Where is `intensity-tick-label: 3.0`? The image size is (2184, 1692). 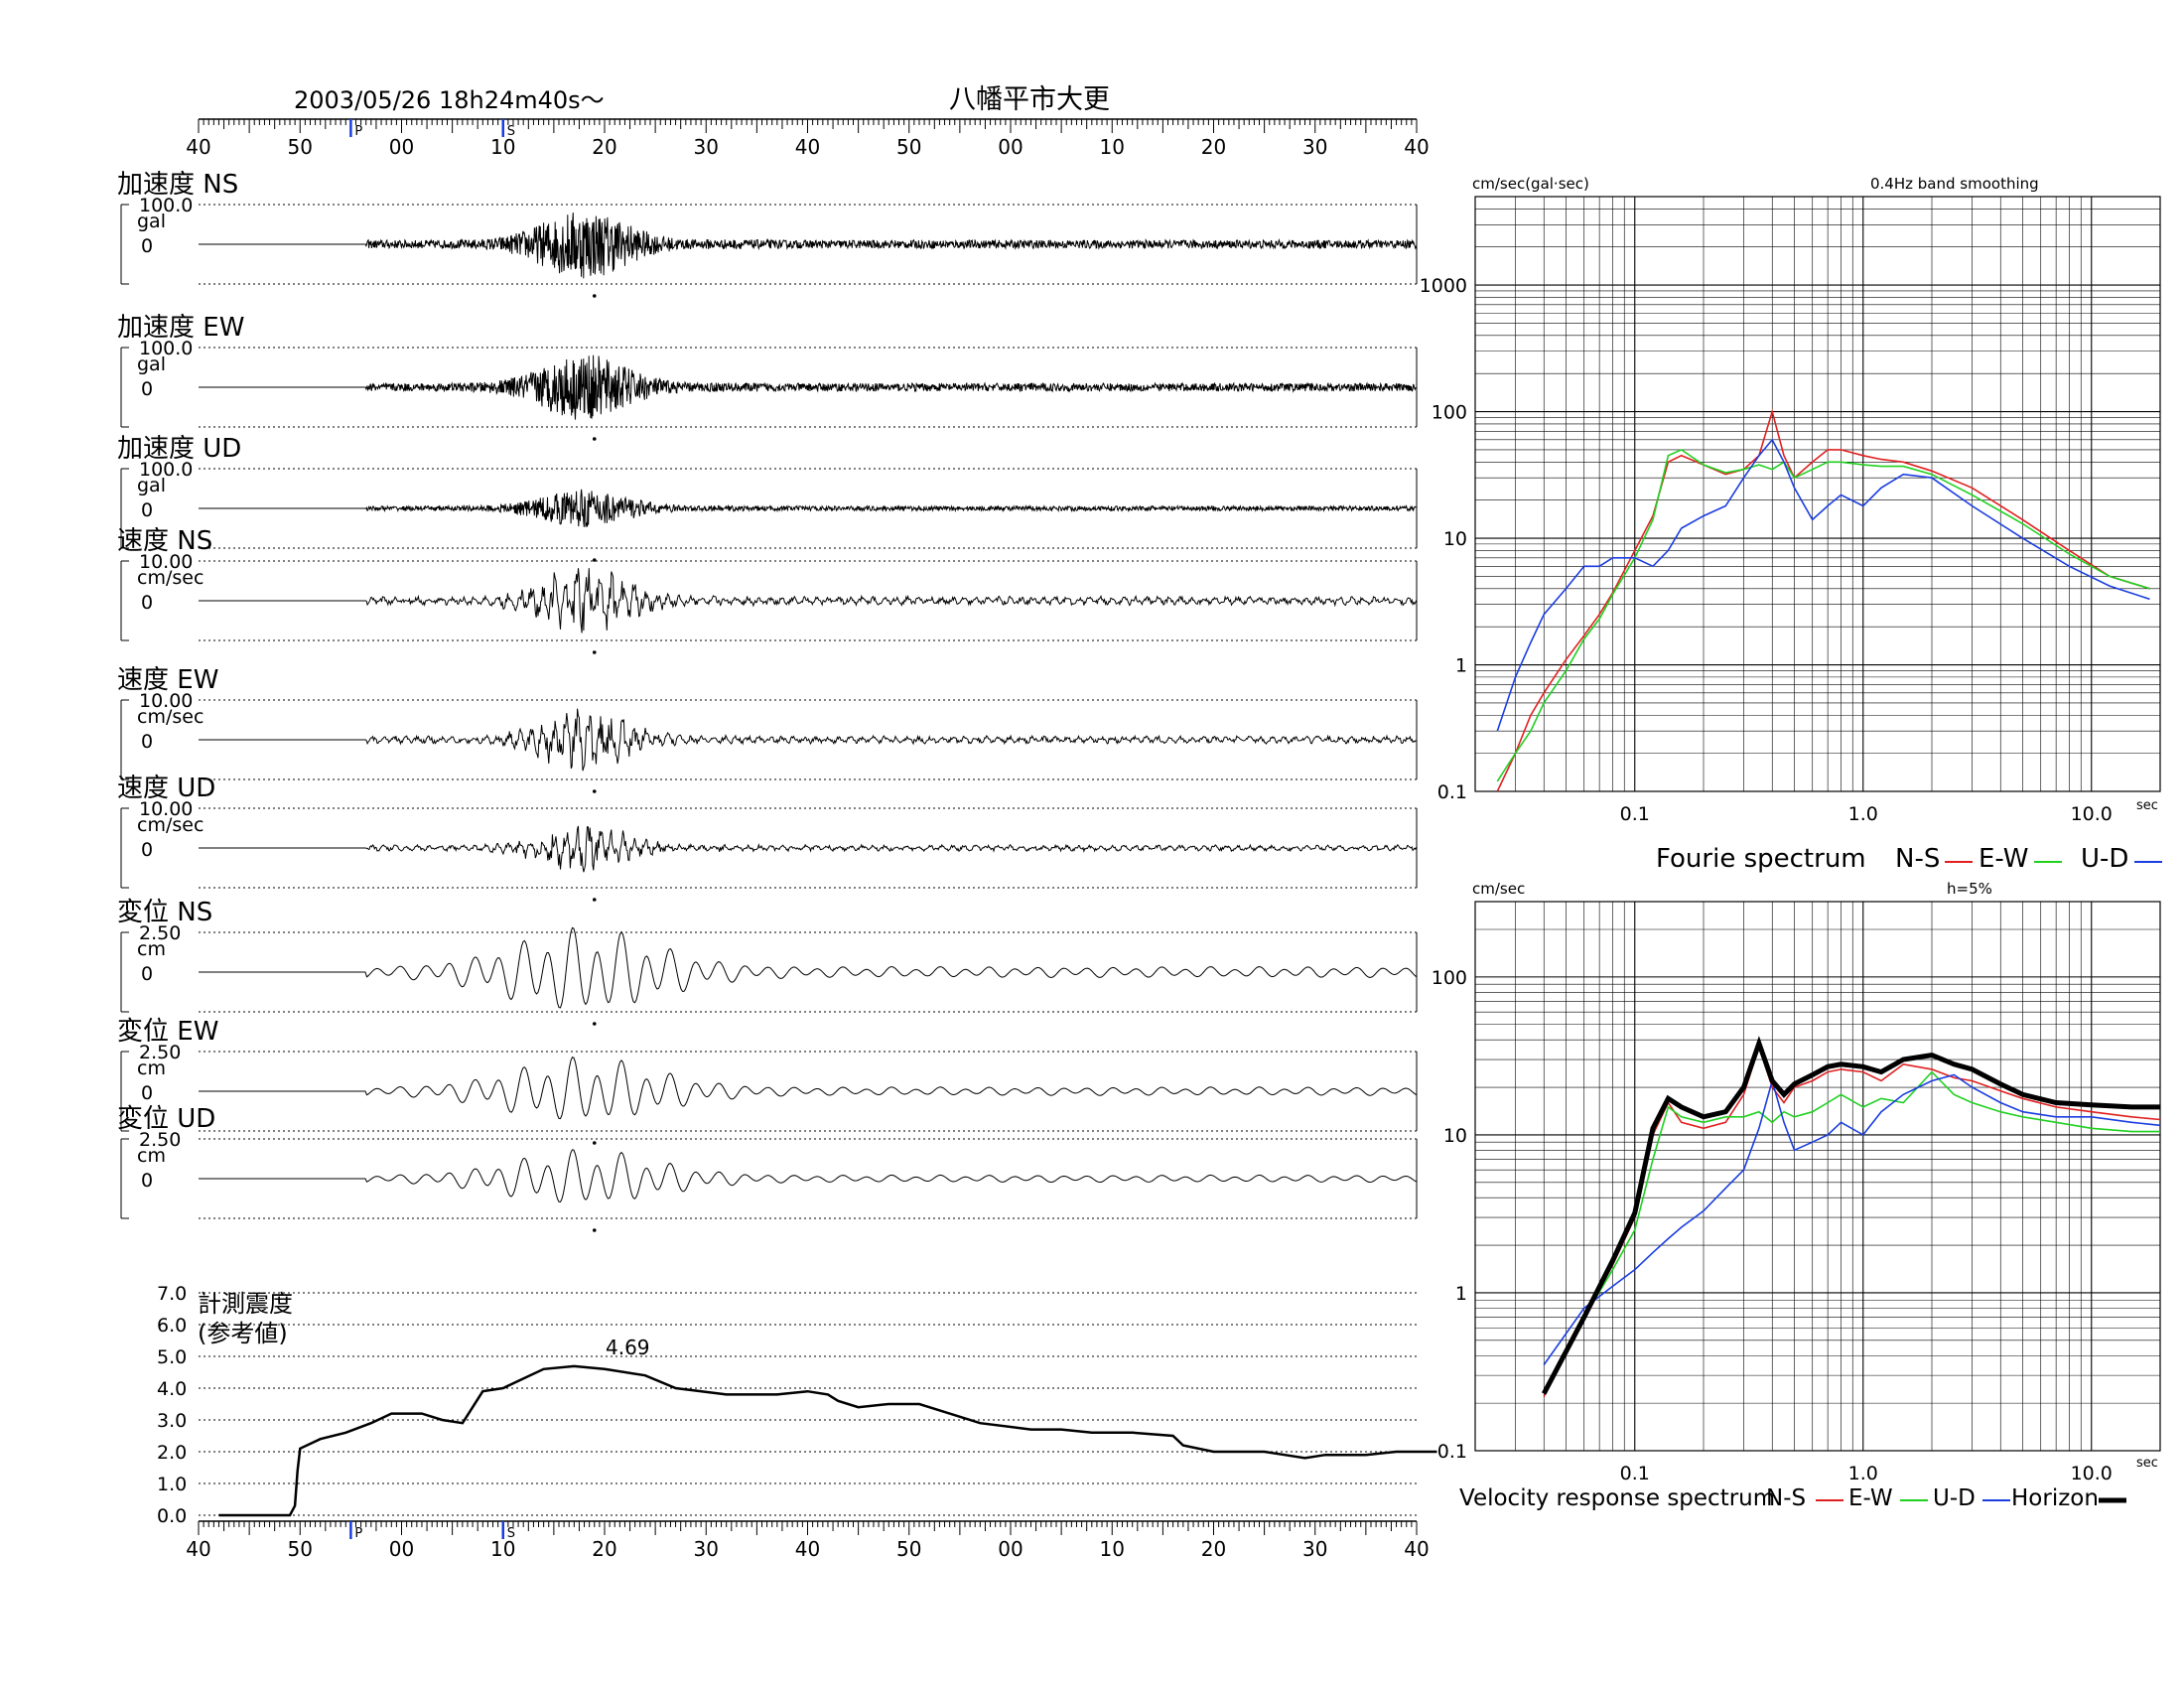 intensity-tick-label: 3.0 is located at coordinates (172, 1421).